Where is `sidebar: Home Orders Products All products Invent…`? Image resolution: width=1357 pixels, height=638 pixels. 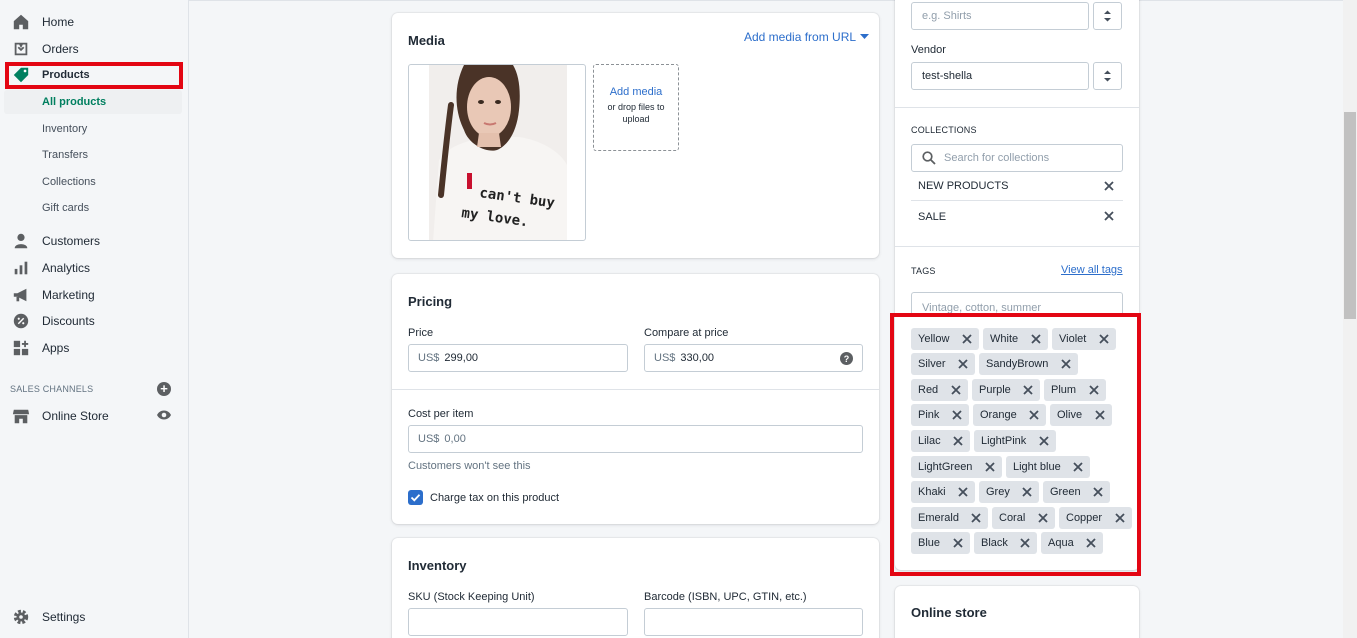
sidebar: Home Orders Products All products Invent… is located at coordinates (94, 319).